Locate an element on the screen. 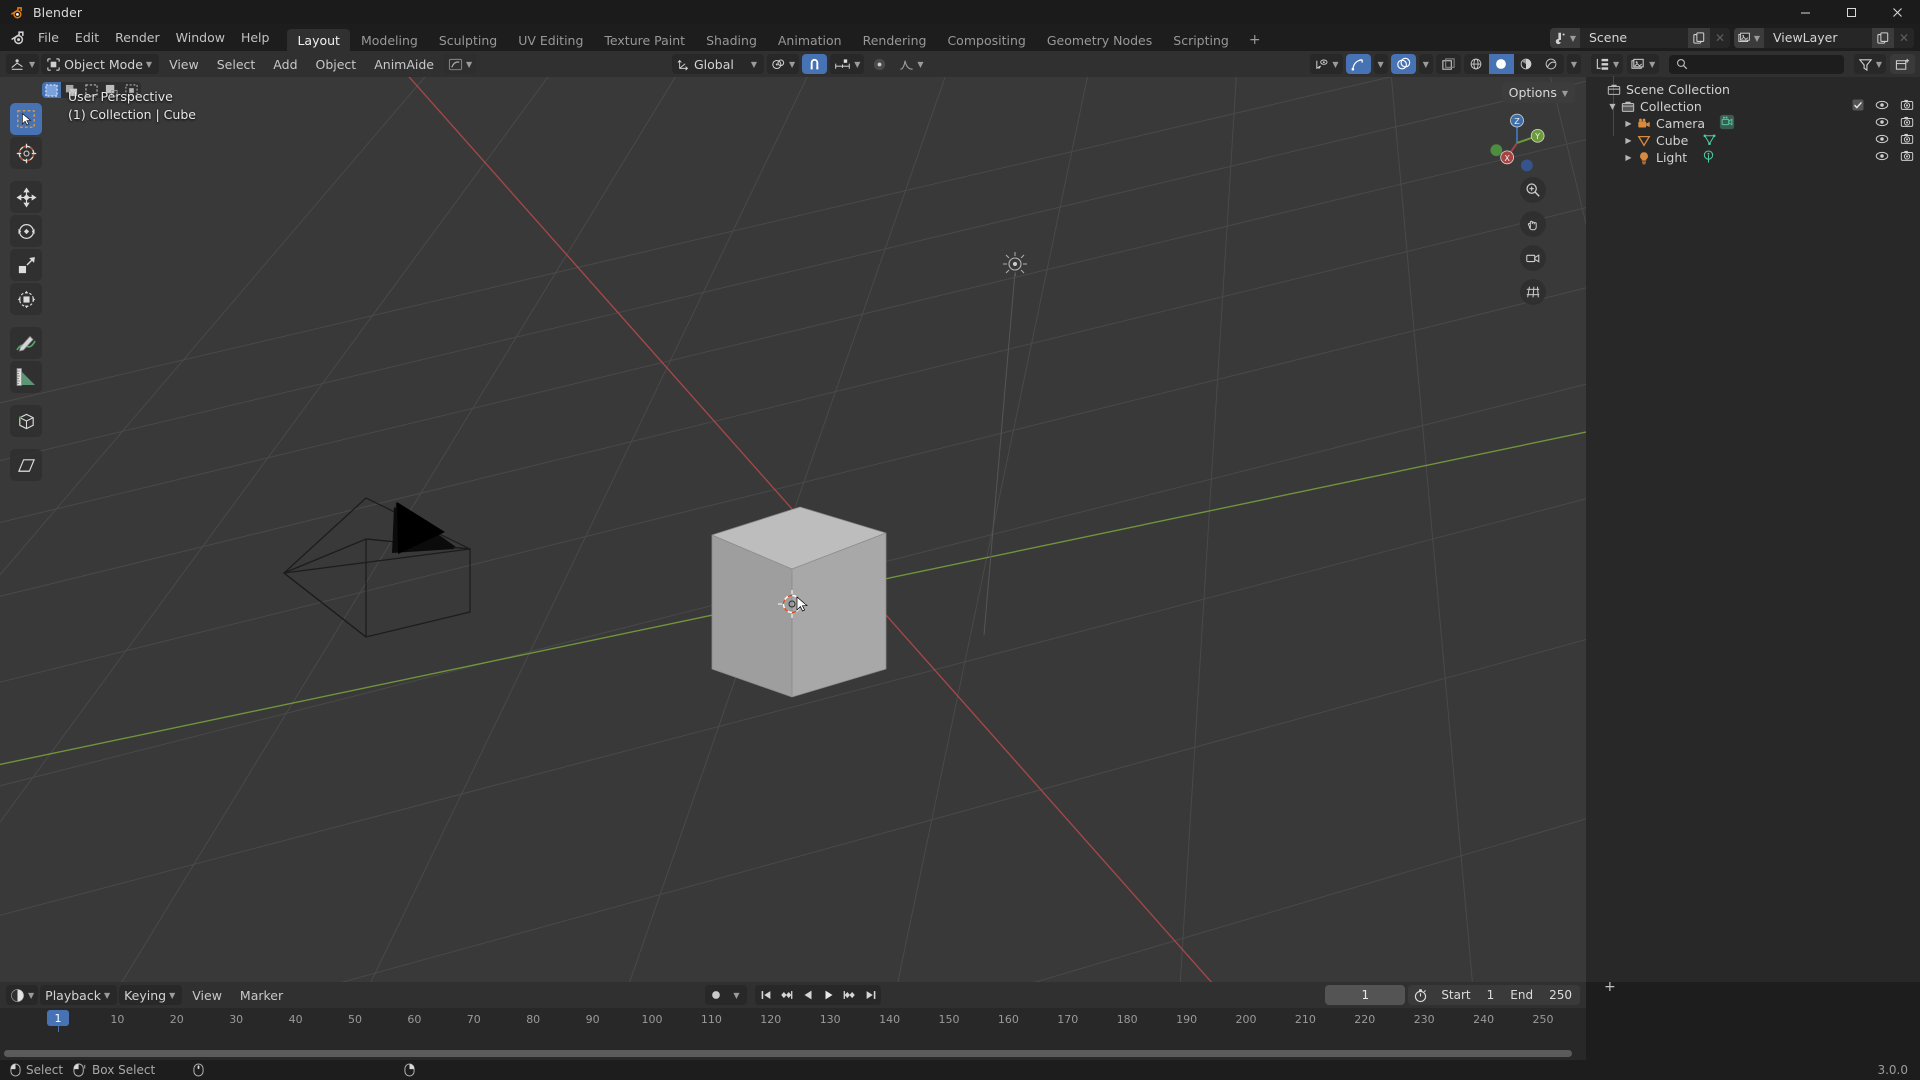 The image size is (1920, 1080). jump-to-end-icon is located at coordinates (870, 995).